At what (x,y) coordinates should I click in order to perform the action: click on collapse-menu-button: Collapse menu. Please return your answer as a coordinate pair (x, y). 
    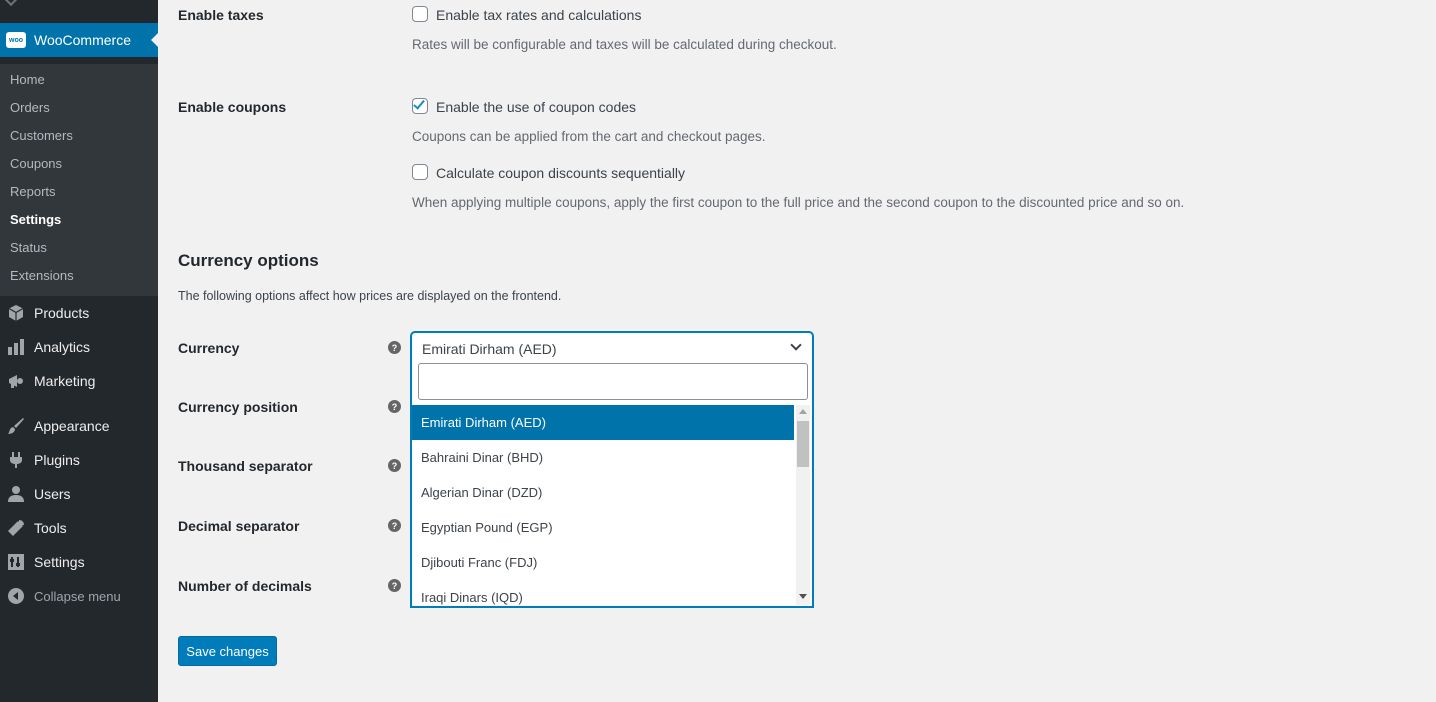
    Looking at the image, I should click on (79, 596).